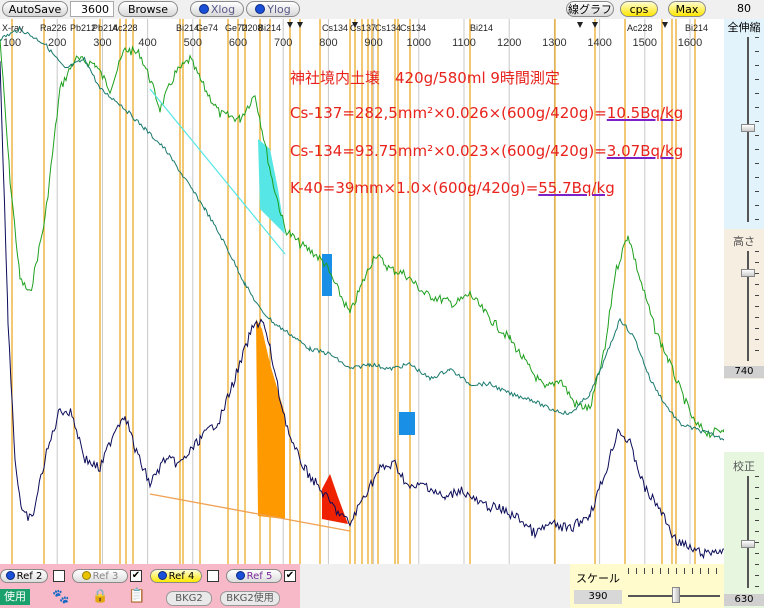 The height and width of the screenshot is (608, 764). I want to click on ref5-label: Ref 5, so click(259, 576).